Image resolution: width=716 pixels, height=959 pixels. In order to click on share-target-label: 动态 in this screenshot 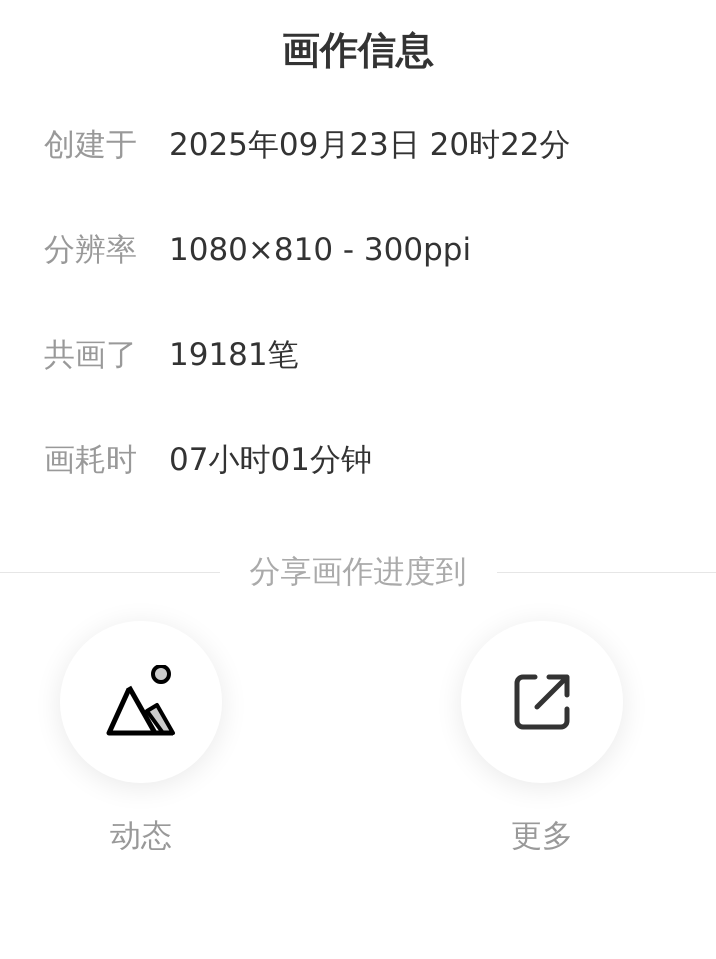, I will do `click(141, 836)`.